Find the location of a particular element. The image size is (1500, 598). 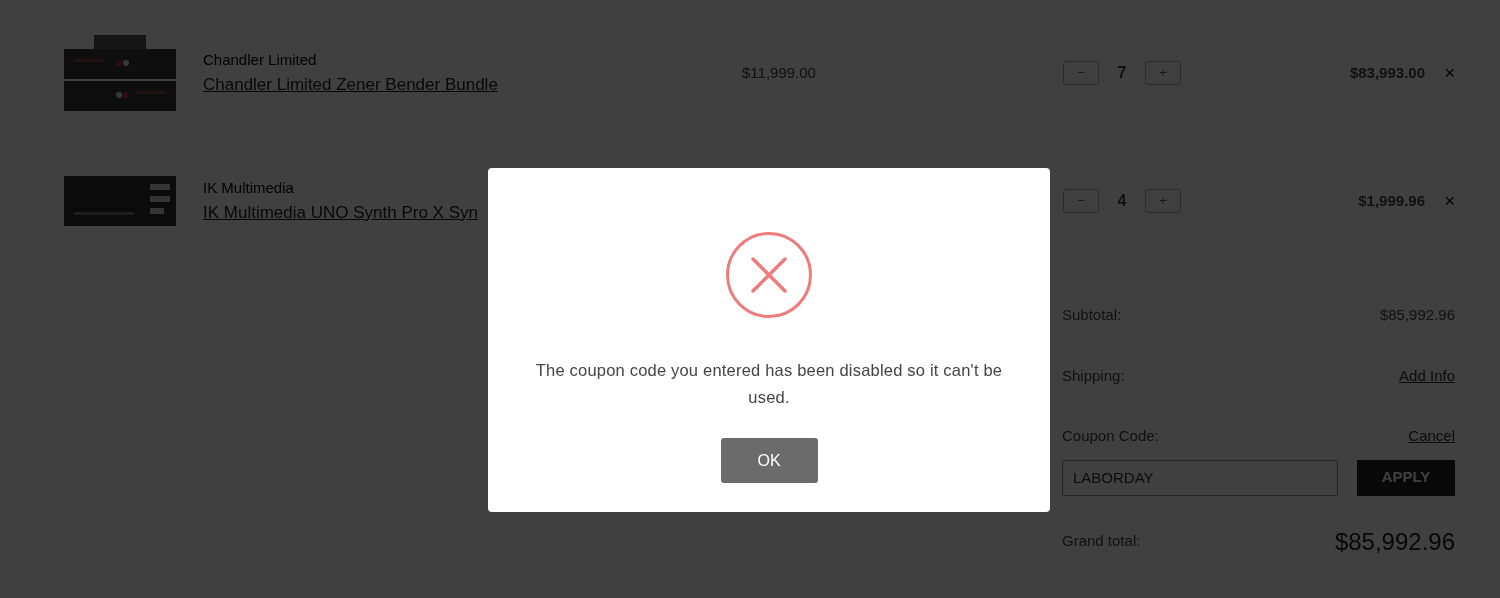

brand-name: IK Multimedia is located at coordinates (249, 188).